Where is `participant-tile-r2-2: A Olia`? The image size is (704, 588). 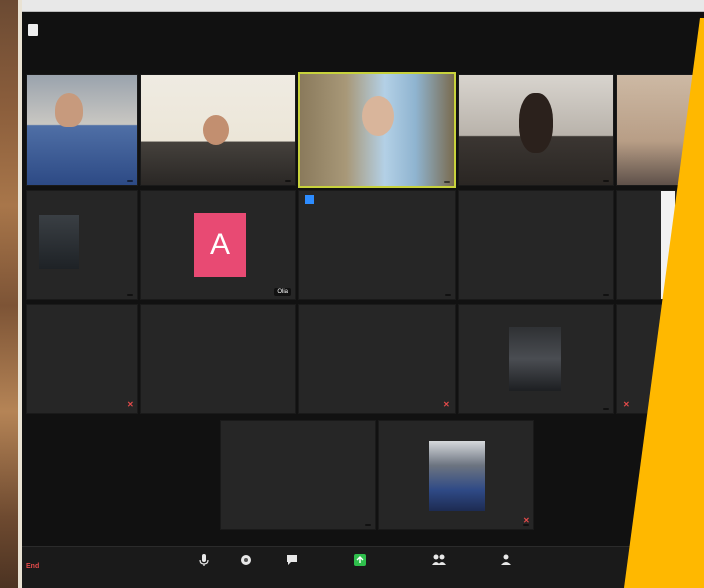 participant-tile-r2-2: A Olia is located at coordinates (218, 245).